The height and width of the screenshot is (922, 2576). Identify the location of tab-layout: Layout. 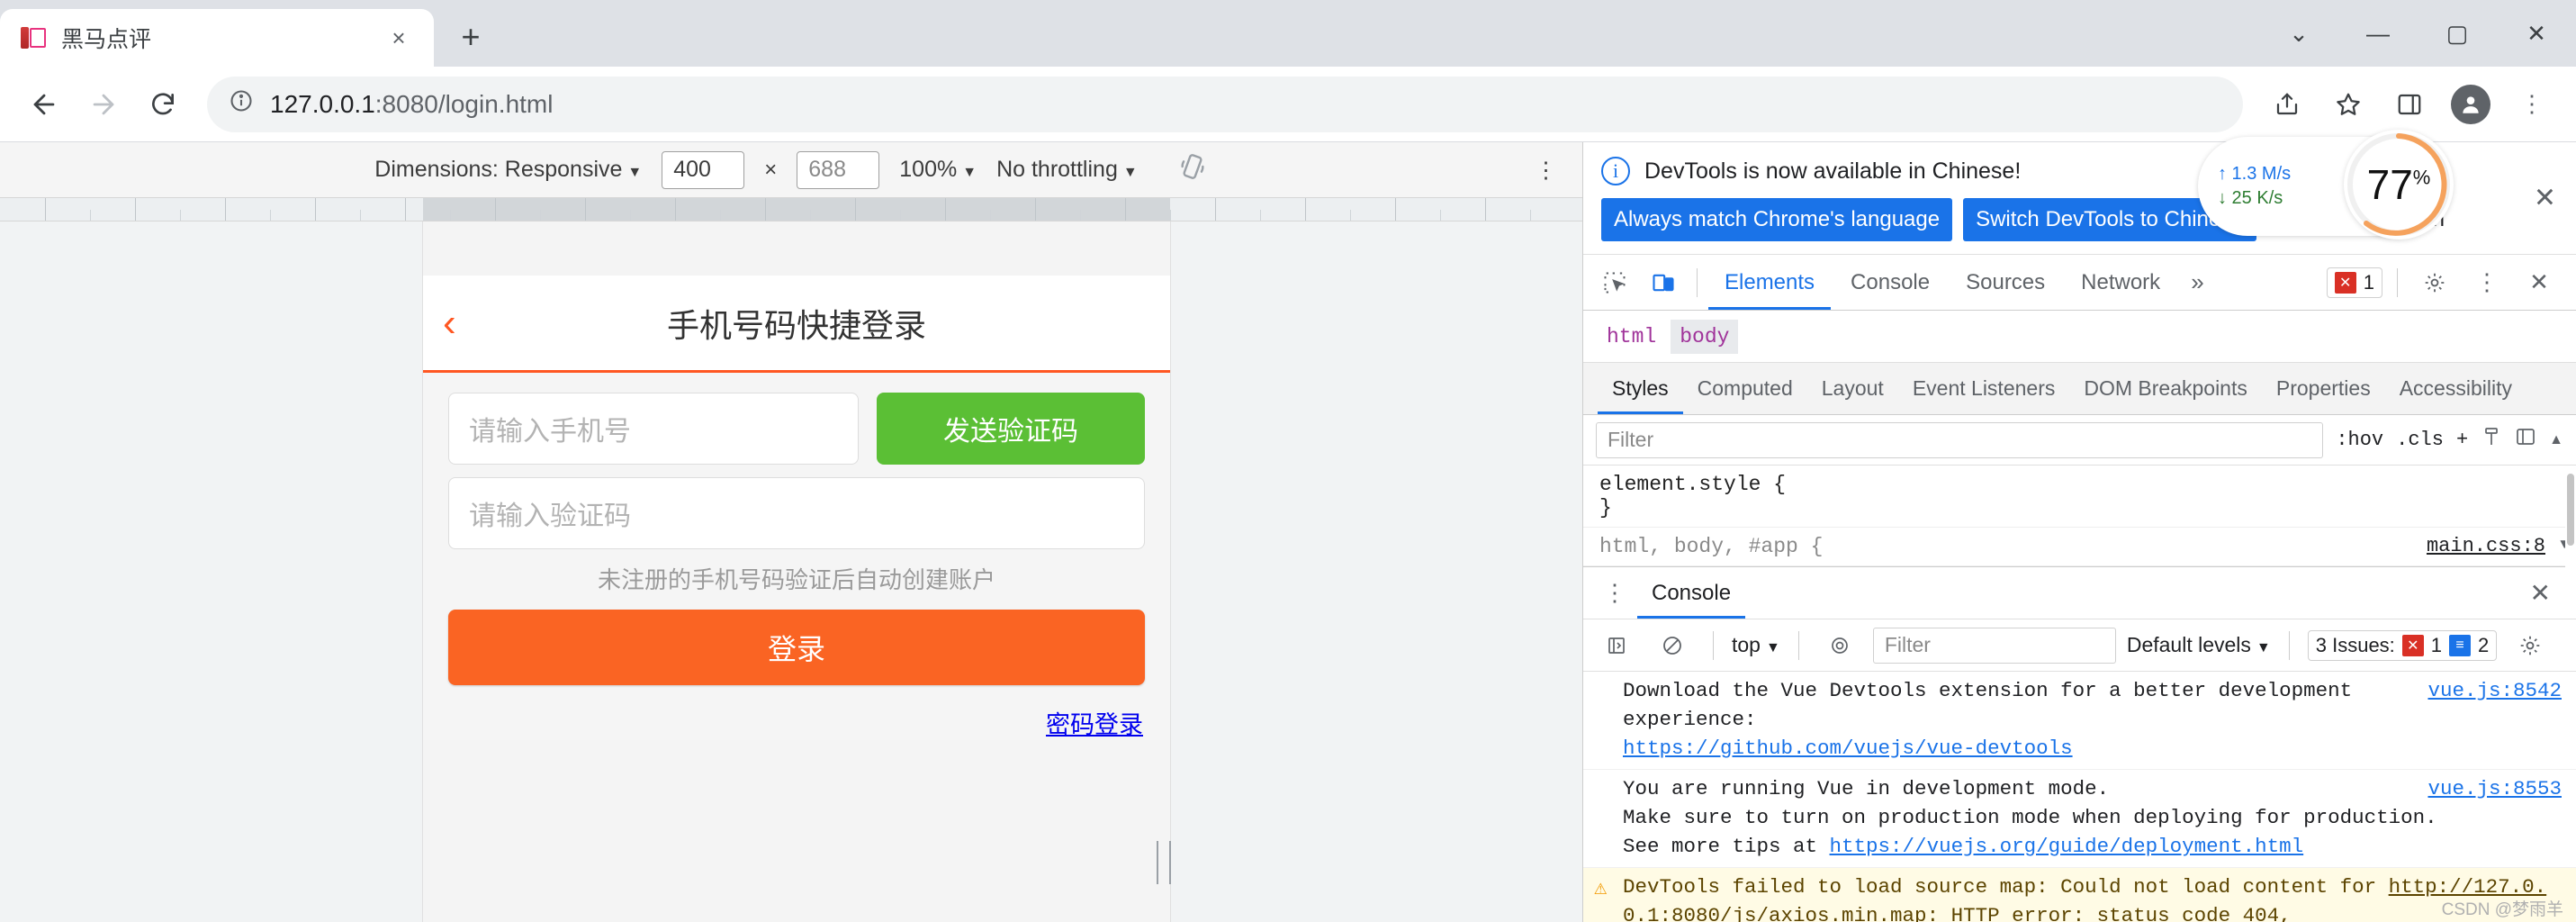
(1852, 389).